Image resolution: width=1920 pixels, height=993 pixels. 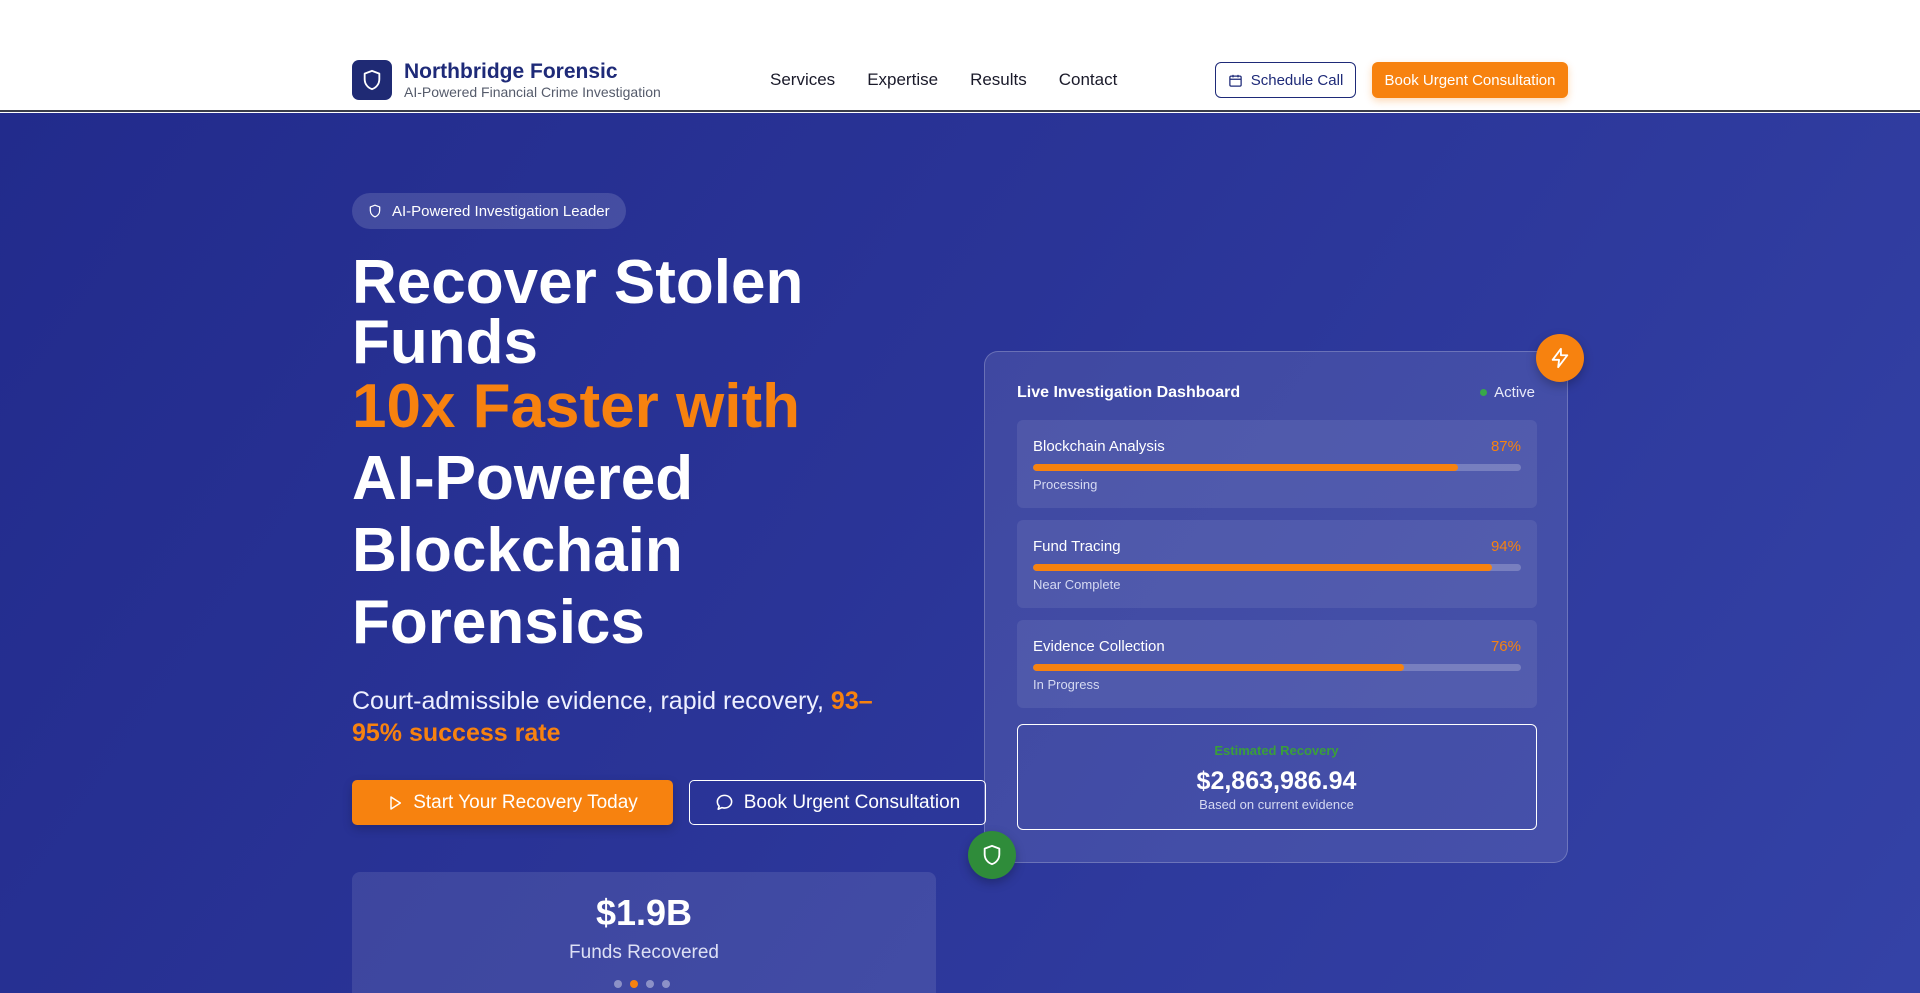 I want to click on lightning-icon, so click(x=1560, y=358).